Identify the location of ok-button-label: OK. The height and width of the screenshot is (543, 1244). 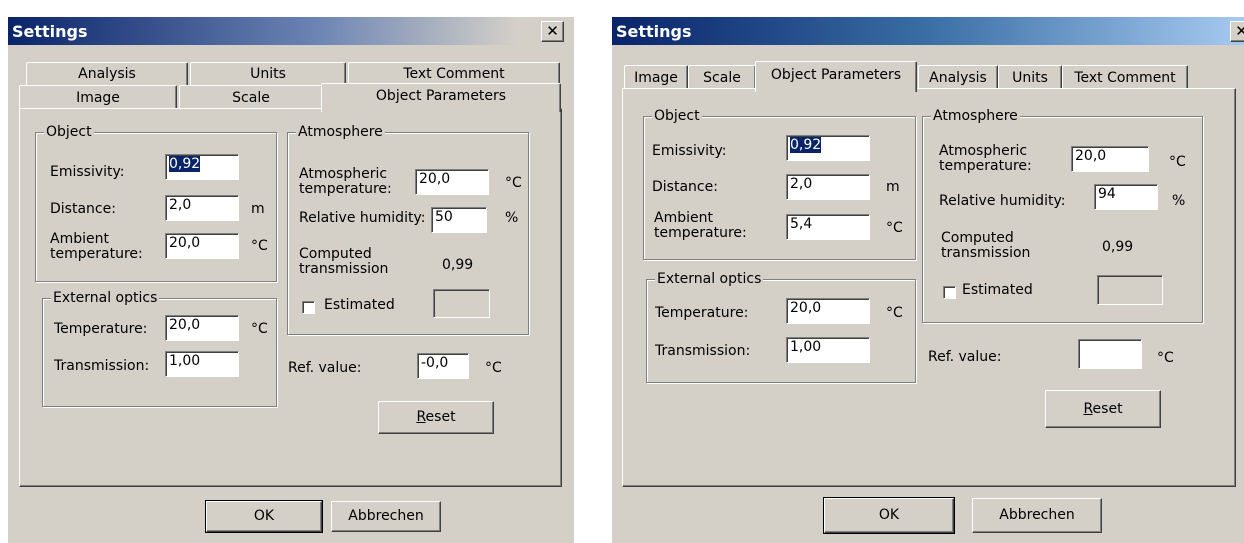
(889, 515).